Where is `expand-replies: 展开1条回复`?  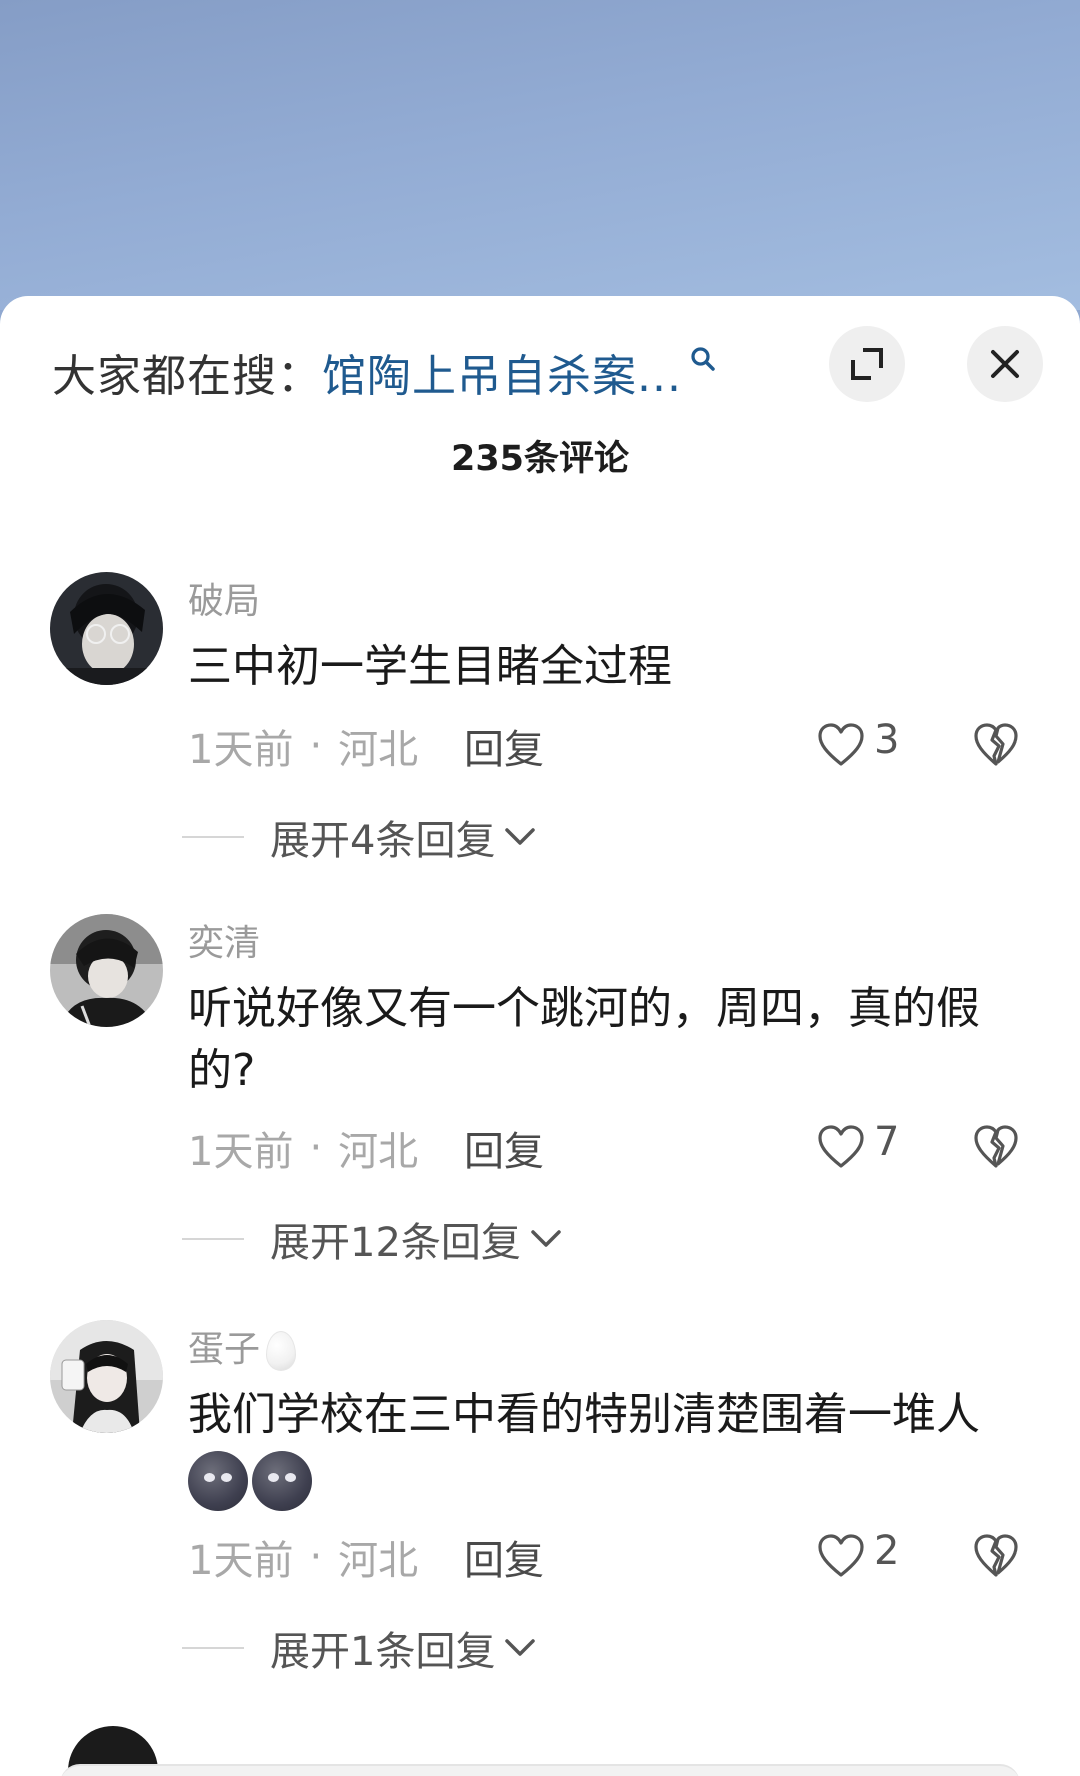 expand-replies: 展开1条回复 is located at coordinates (359, 1648).